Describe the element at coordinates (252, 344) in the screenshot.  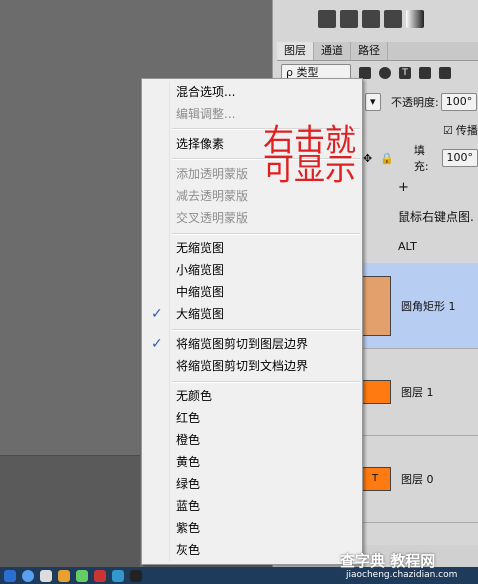
I see `menu-item-clip-to-layer-bounds: ✓ 将缩览图剪切到图层边界` at that location.